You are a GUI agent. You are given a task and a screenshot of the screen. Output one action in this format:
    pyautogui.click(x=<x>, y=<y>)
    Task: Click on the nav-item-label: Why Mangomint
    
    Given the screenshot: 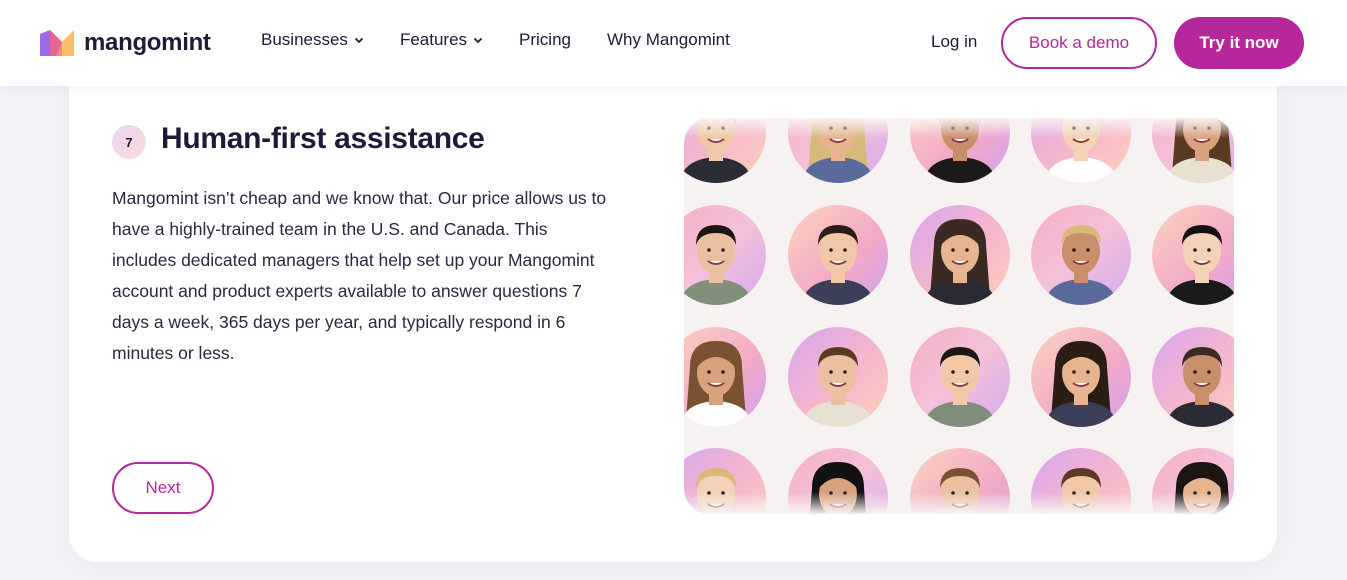 What is the action you would take?
    pyautogui.click(x=668, y=39)
    